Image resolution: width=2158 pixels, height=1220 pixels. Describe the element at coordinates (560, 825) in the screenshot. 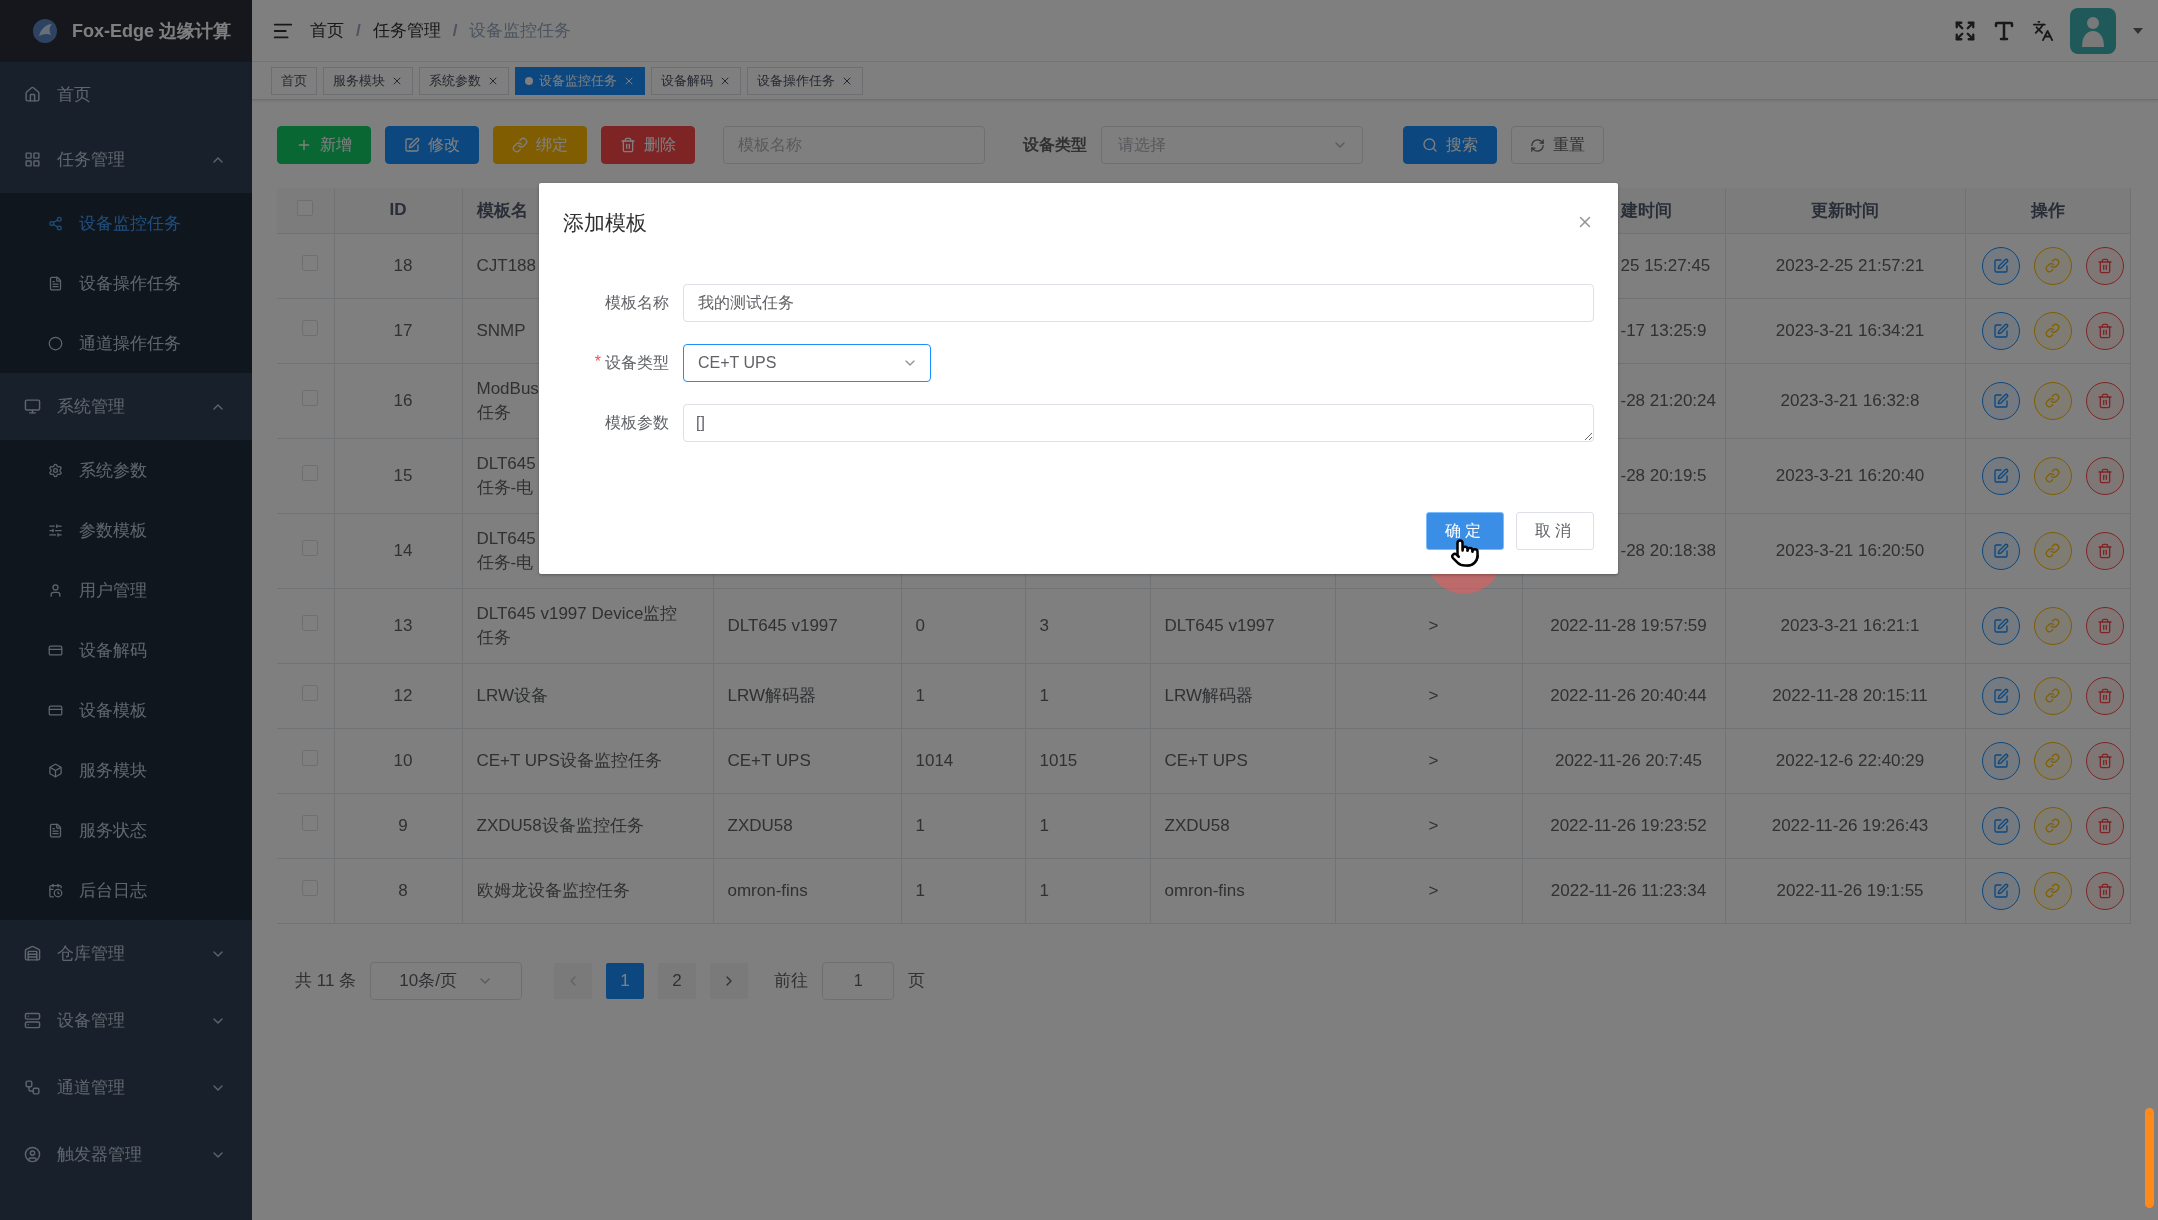

I see `table-cell: ZXDU58设备监控任务` at that location.